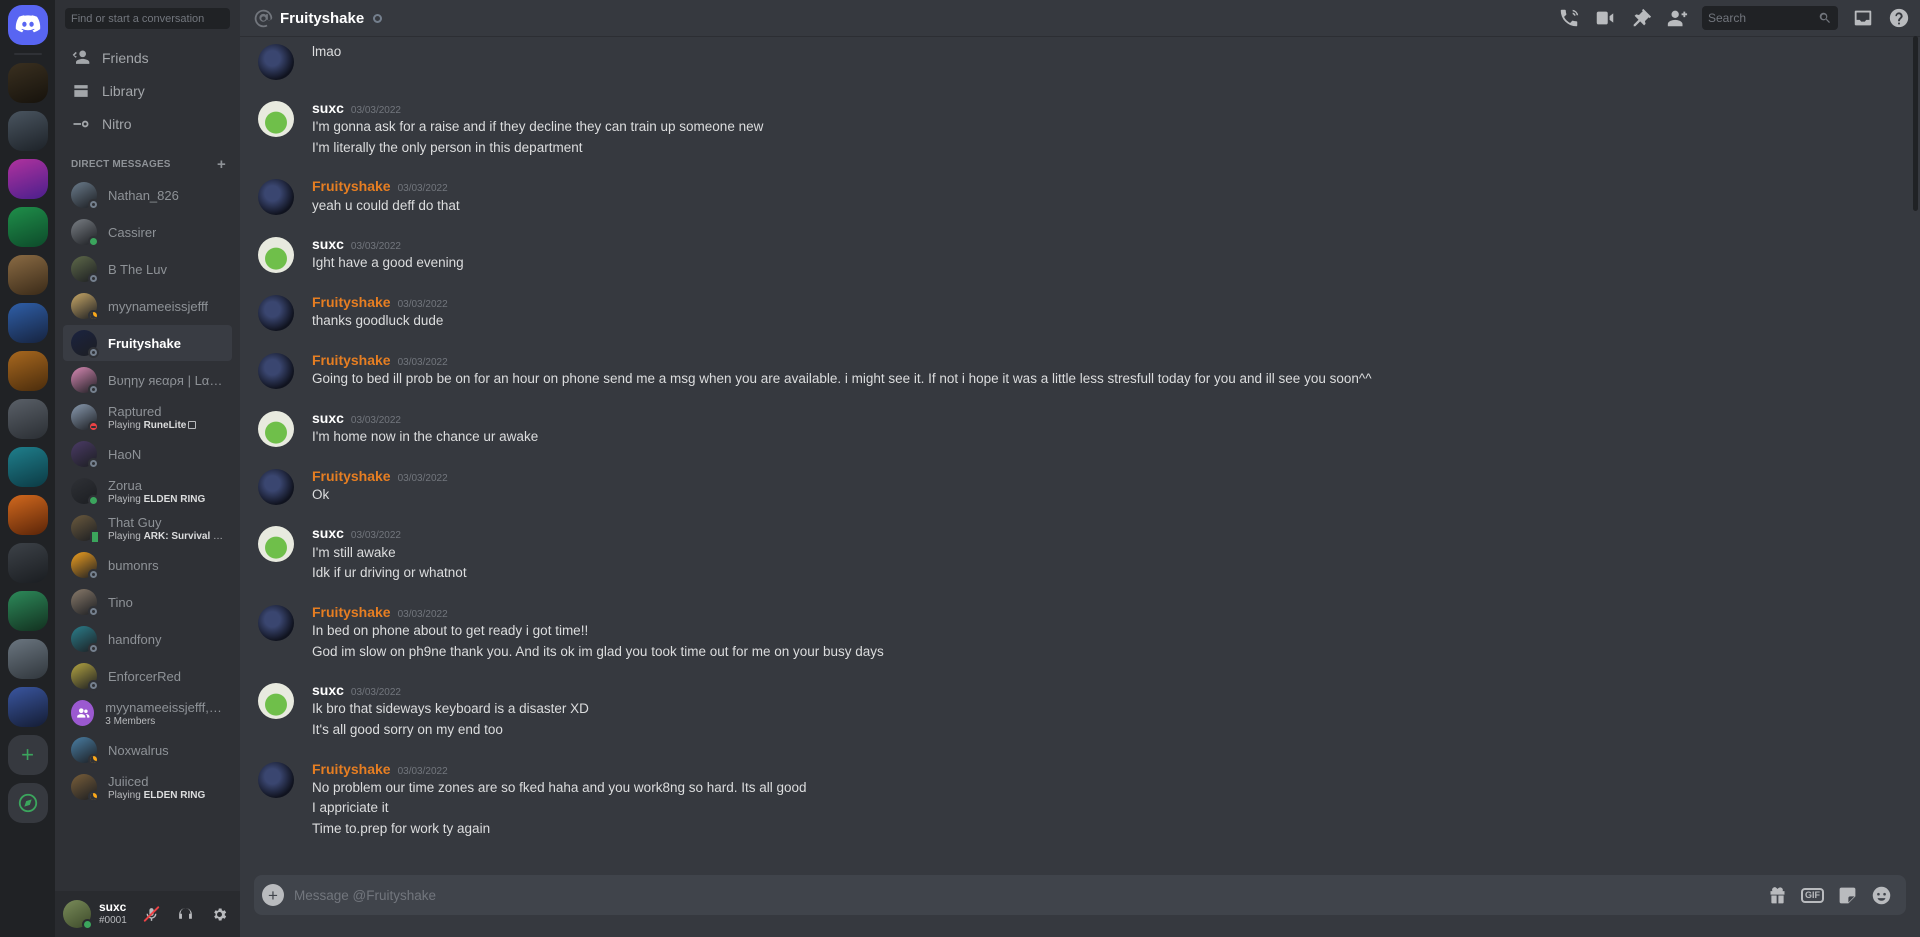 Image resolution: width=1920 pixels, height=937 pixels. I want to click on status-indicator-offline, so click(93, 463).